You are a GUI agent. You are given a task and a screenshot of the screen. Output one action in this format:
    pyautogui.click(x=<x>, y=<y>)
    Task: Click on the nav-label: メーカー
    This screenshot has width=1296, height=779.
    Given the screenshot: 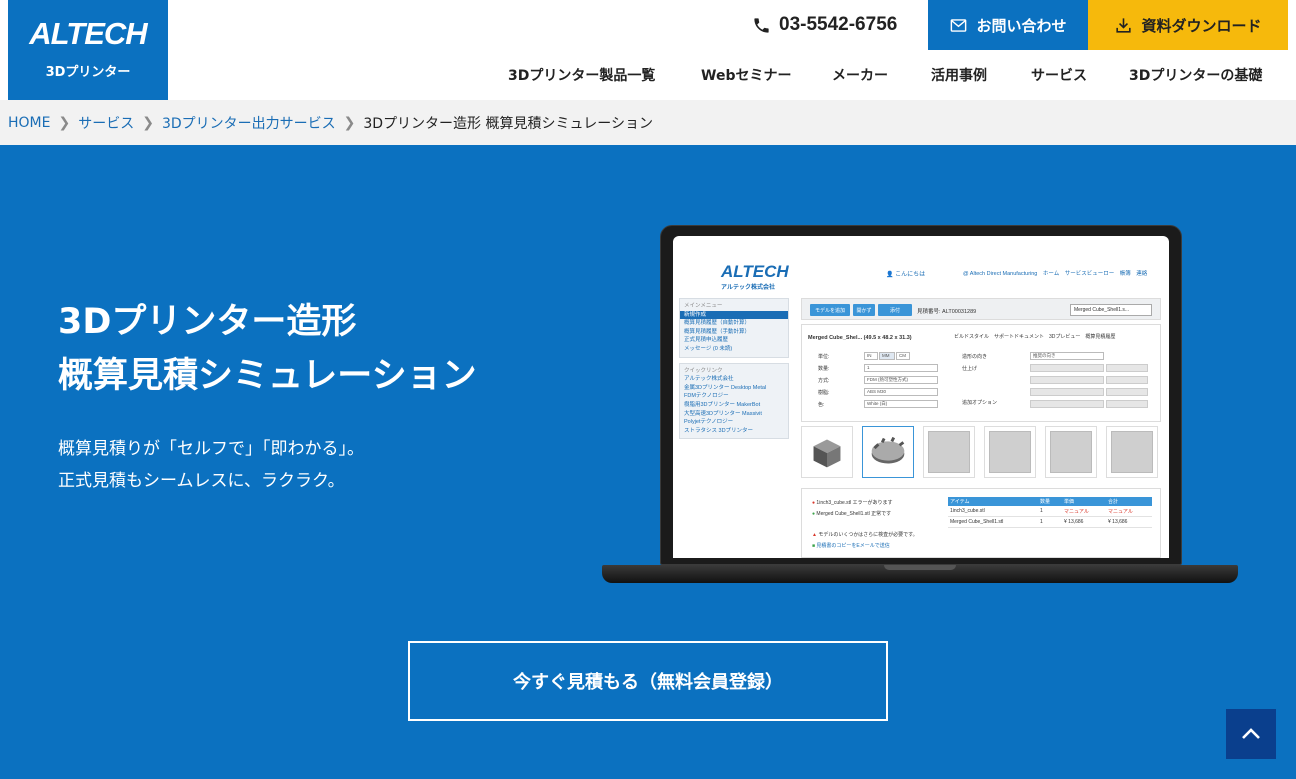 What is the action you would take?
    pyautogui.click(x=860, y=76)
    